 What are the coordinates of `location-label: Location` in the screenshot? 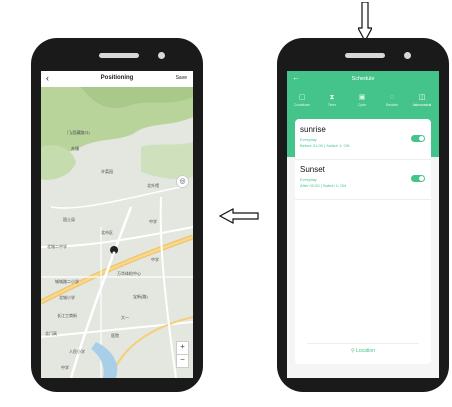 It's located at (365, 351).